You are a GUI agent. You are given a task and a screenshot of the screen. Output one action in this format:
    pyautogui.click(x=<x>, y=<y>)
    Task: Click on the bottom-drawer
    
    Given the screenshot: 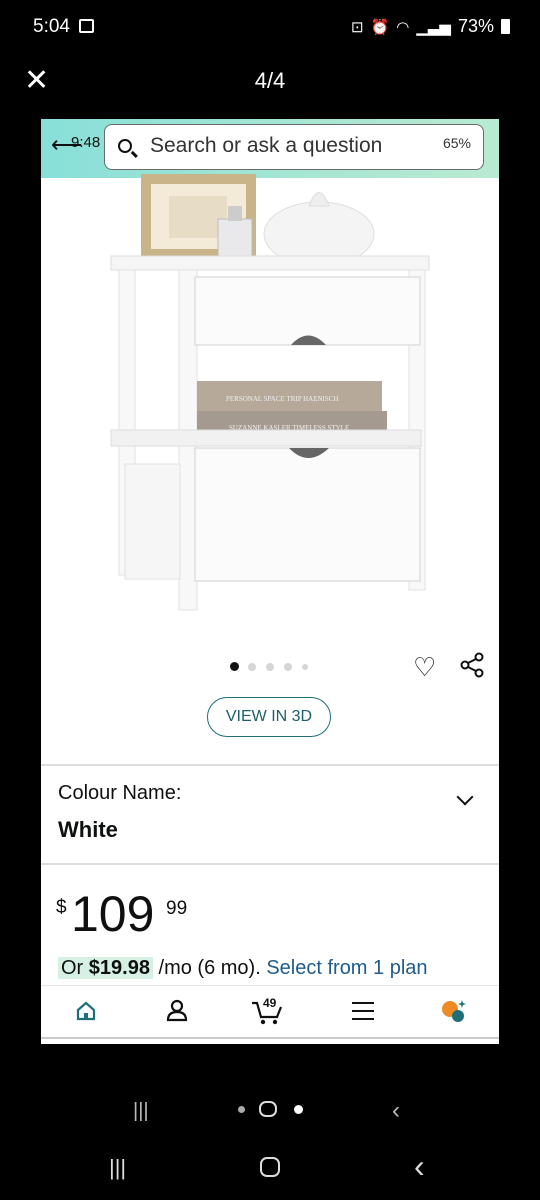 What is the action you would take?
    pyautogui.click(x=307, y=514)
    